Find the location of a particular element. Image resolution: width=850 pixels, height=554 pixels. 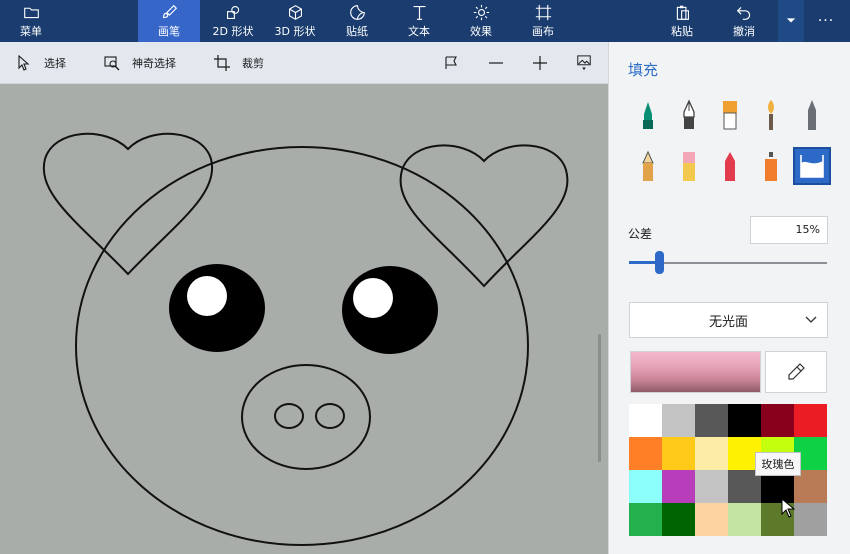

tab-text: 文本 is located at coordinates (419, 21).